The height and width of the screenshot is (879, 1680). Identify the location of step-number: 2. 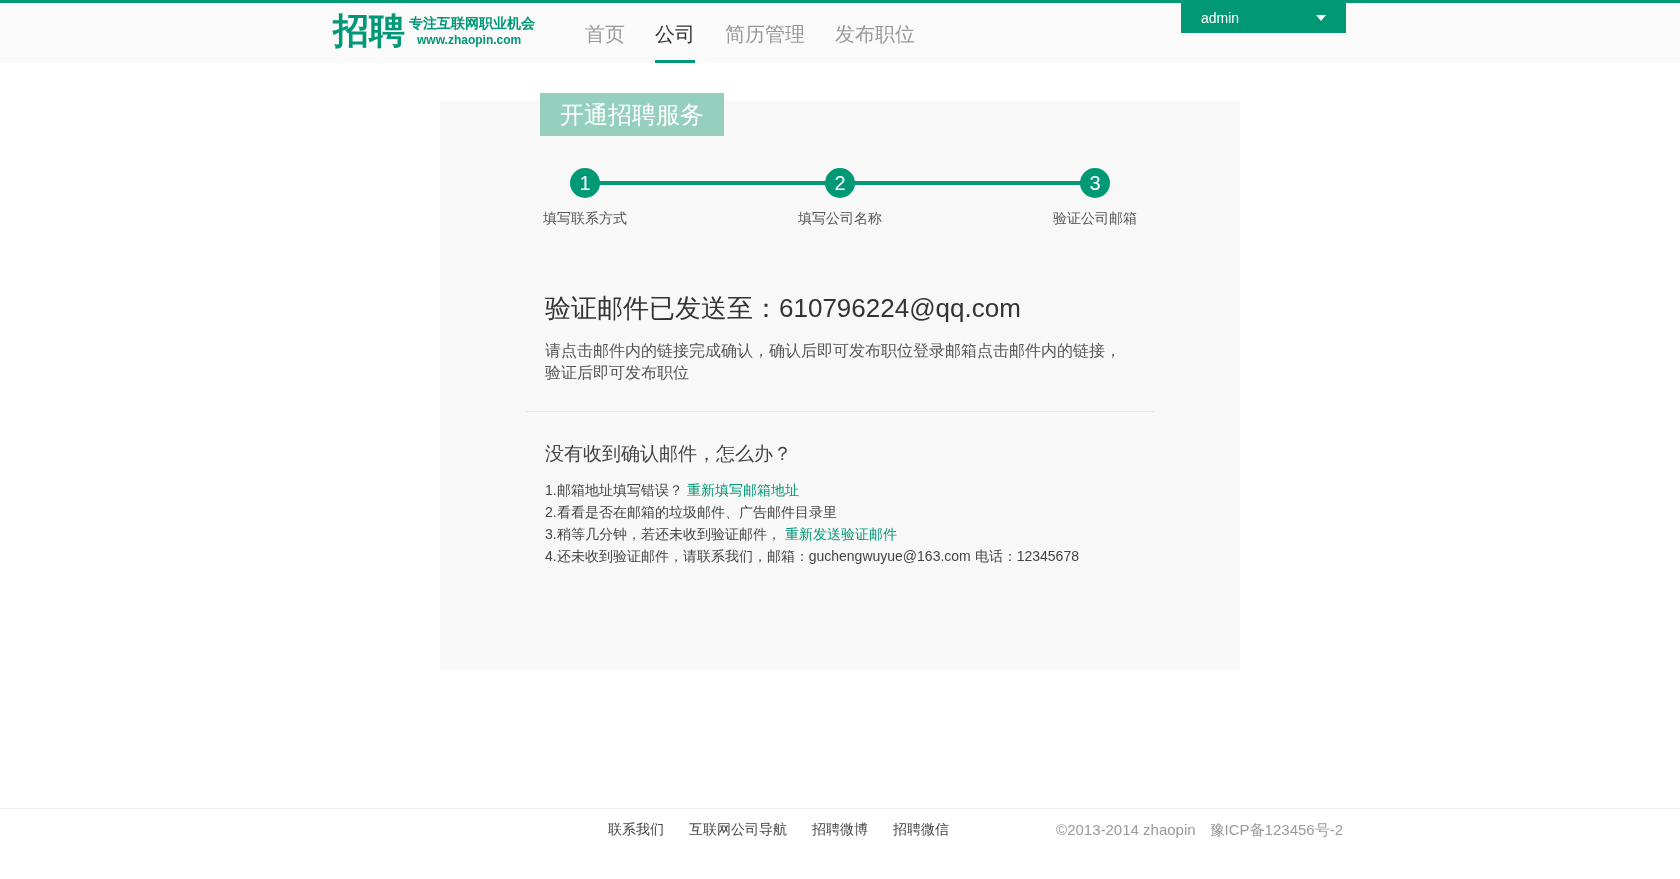
(840, 183).